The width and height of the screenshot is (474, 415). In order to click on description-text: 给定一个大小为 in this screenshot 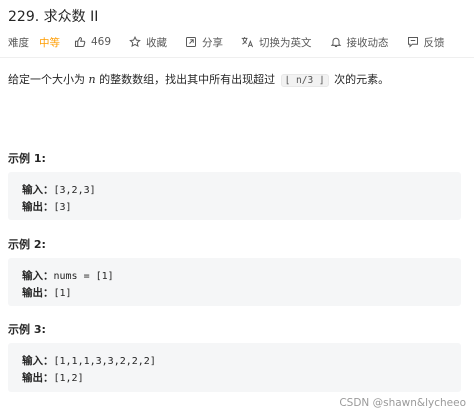, I will do `click(48, 79)`.